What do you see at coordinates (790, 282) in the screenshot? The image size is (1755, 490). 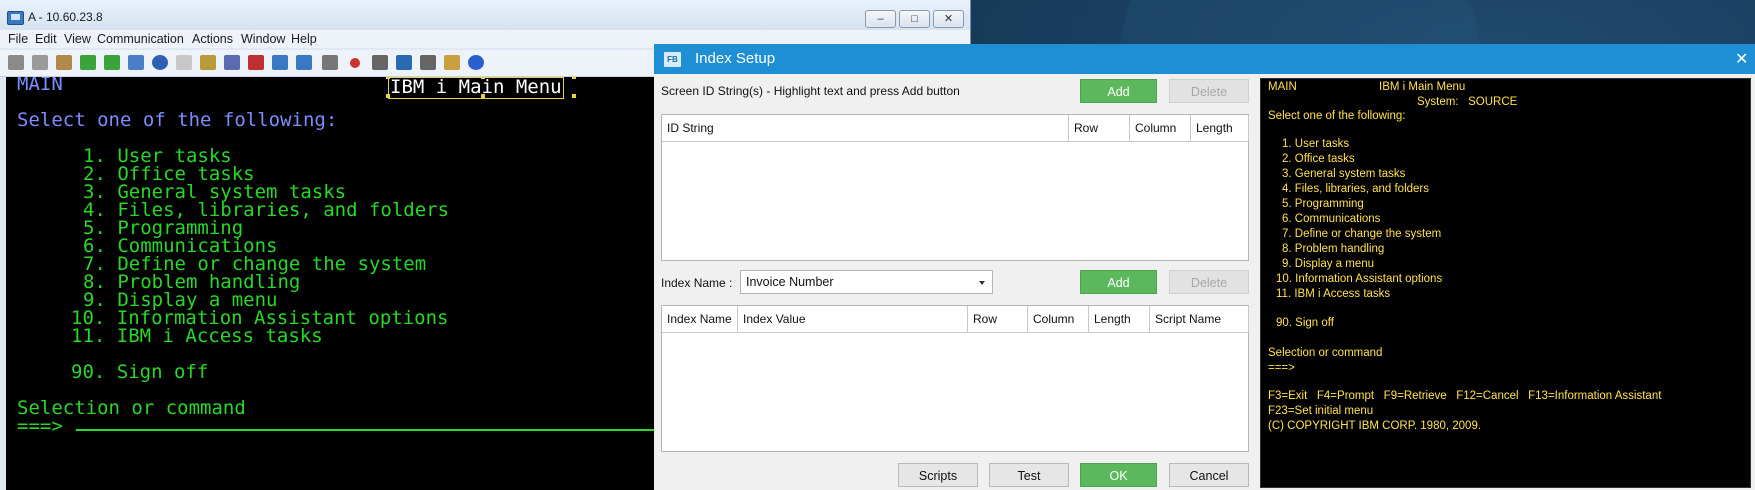 I see `index-name-value: Invoice Number` at bounding box center [790, 282].